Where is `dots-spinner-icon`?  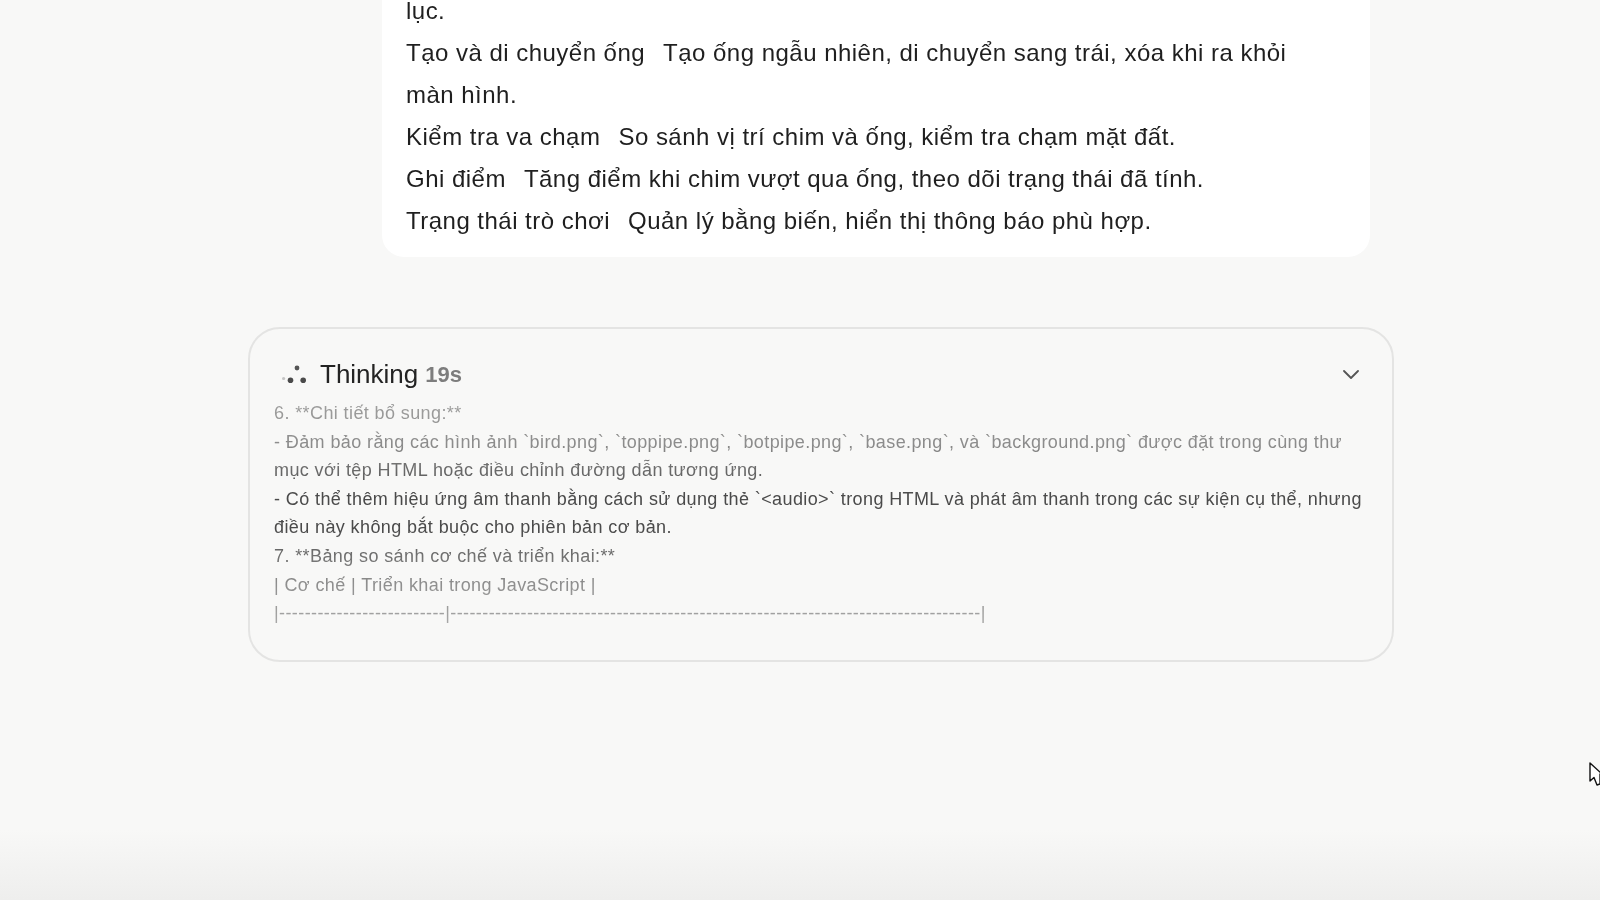
dots-spinner-icon is located at coordinates (294, 374).